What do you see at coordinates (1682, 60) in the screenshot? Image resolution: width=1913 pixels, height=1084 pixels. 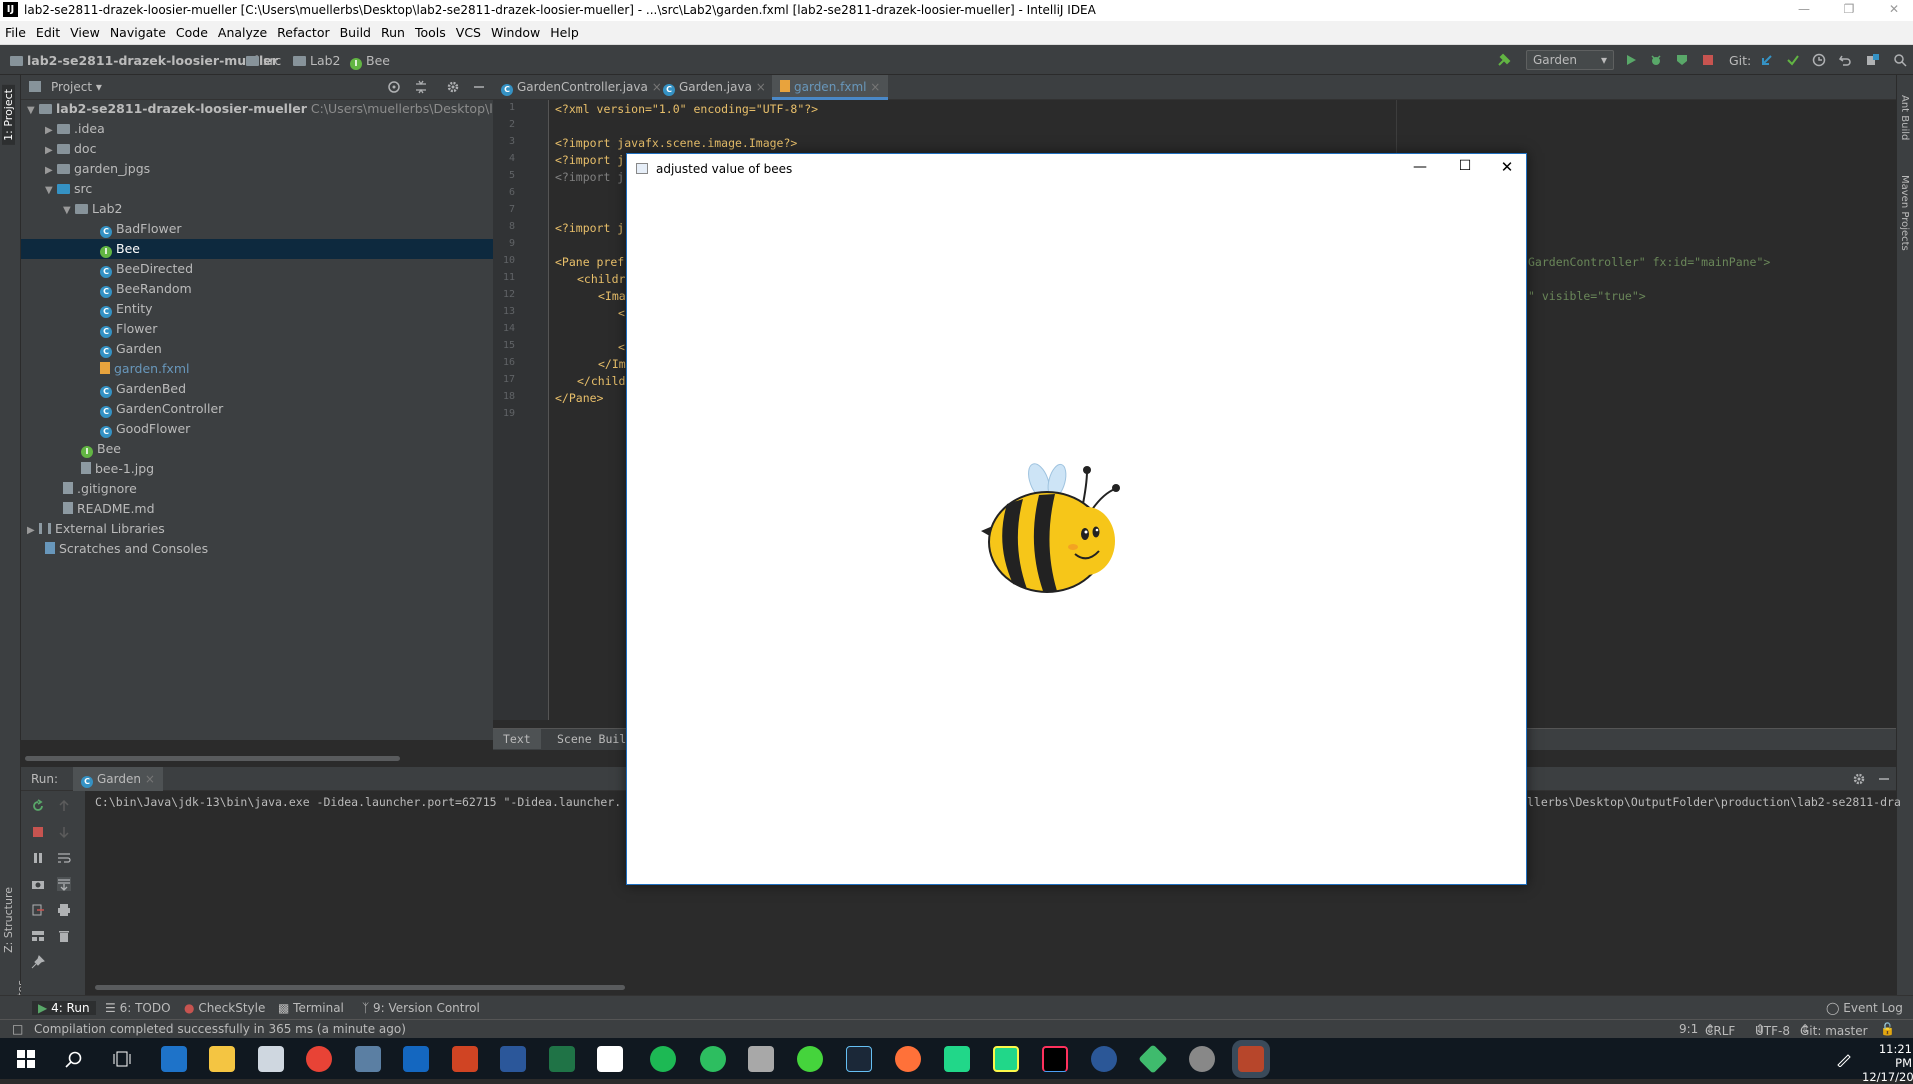 I see `coverage-icon` at bounding box center [1682, 60].